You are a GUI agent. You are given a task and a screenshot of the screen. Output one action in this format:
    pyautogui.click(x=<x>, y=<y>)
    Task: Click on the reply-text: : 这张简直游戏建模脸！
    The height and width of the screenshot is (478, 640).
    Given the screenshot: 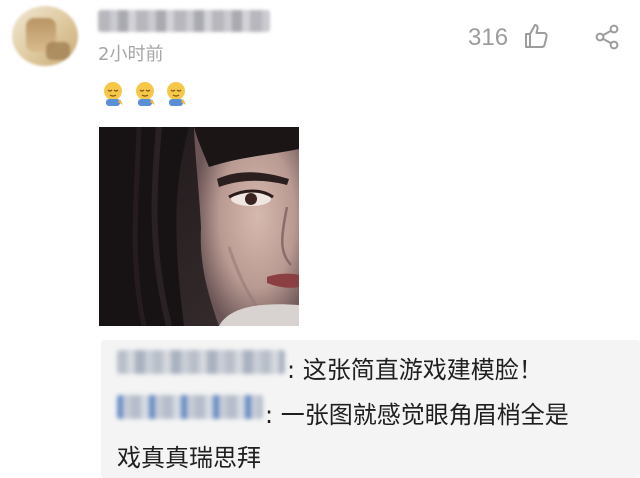 What is the action you would take?
    pyautogui.click(x=415, y=370)
    